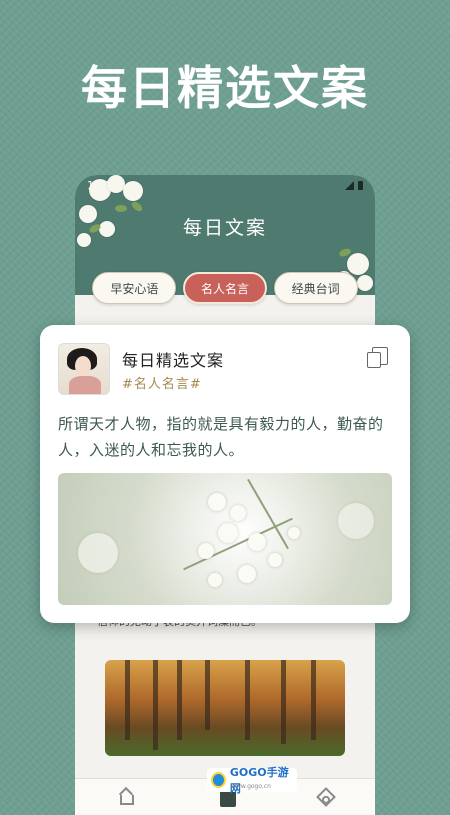 Image resolution: width=450 pixels, height=815 pixels. Describe the element at coordinates (224, 228) in the screenshot. I see `app-title: 每日文案` at that location.